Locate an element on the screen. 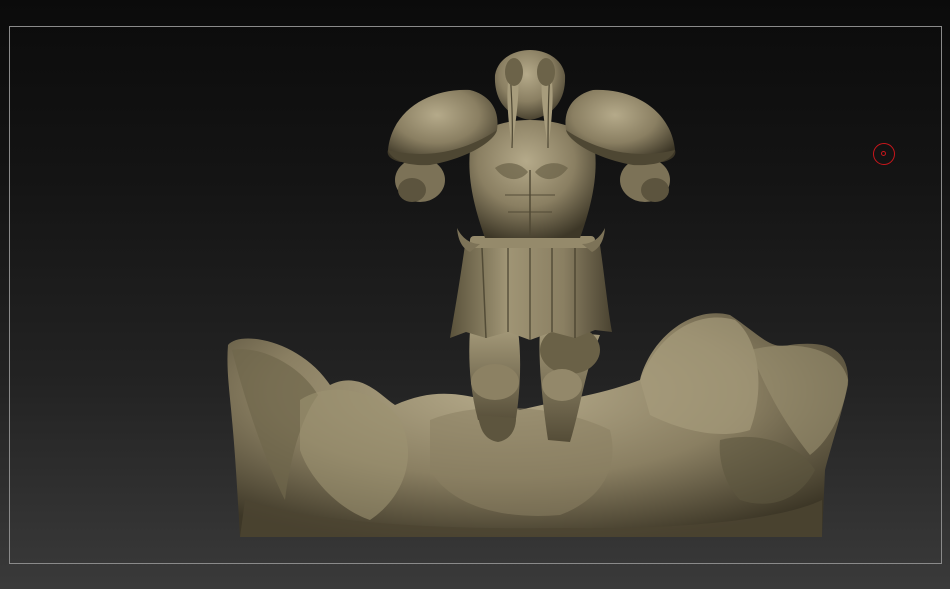 This screenshot has height=589, width=950. brush-cursor-icon is located at coordinates (884, 154).